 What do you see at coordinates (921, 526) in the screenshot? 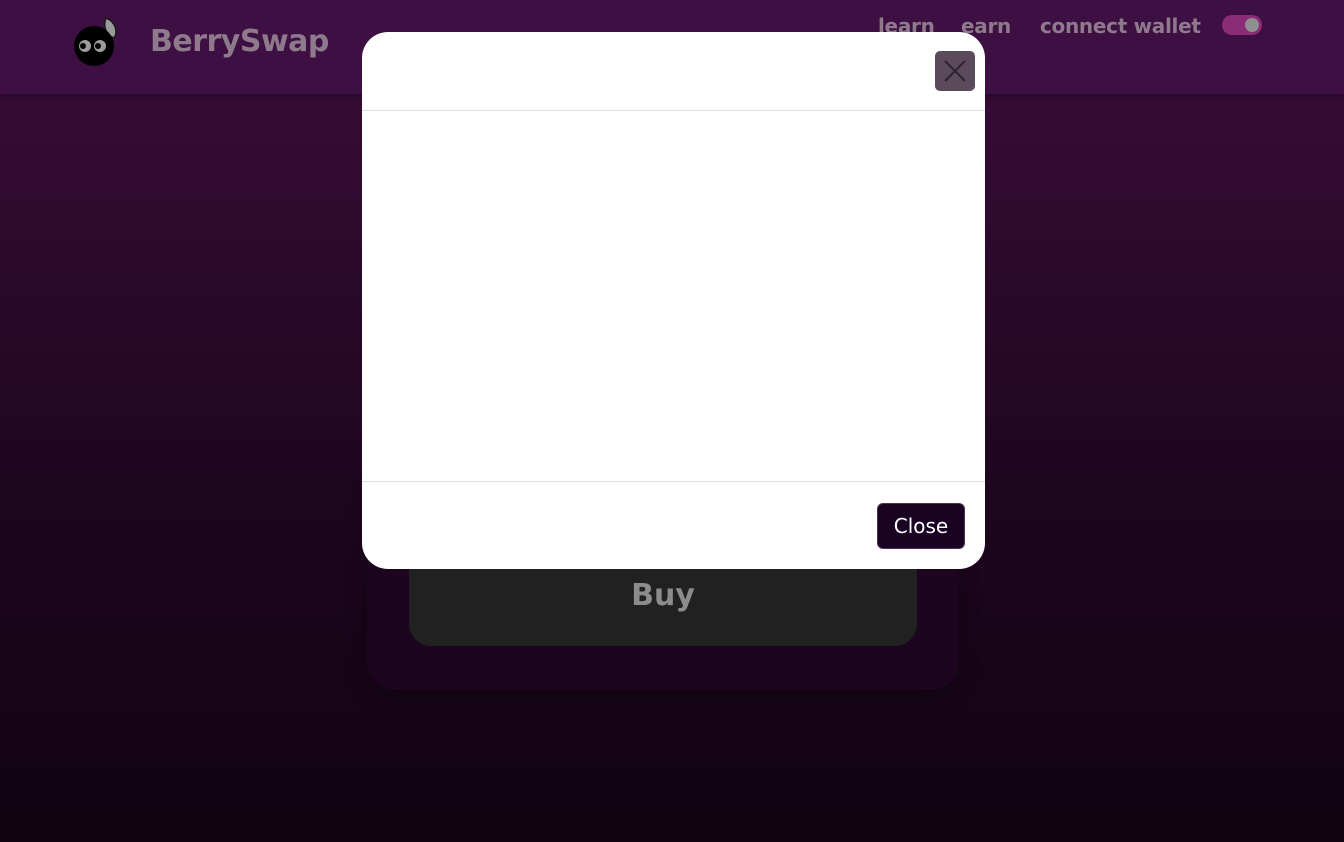
I see `close-button: Close` at bounding box center [921, 526].